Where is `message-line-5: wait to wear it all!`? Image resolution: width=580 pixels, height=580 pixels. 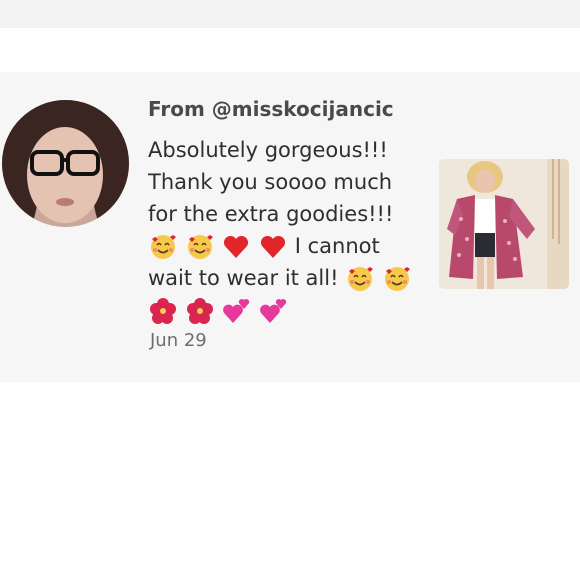 message-line-5: wait to wear it all! is located at coordinates (288, 278).